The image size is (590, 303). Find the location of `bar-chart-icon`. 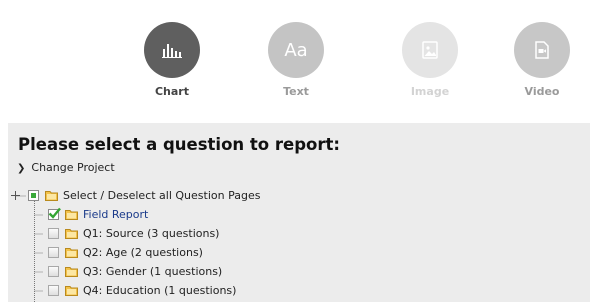

bar-chart-icon is located at coordinates (172, 51).